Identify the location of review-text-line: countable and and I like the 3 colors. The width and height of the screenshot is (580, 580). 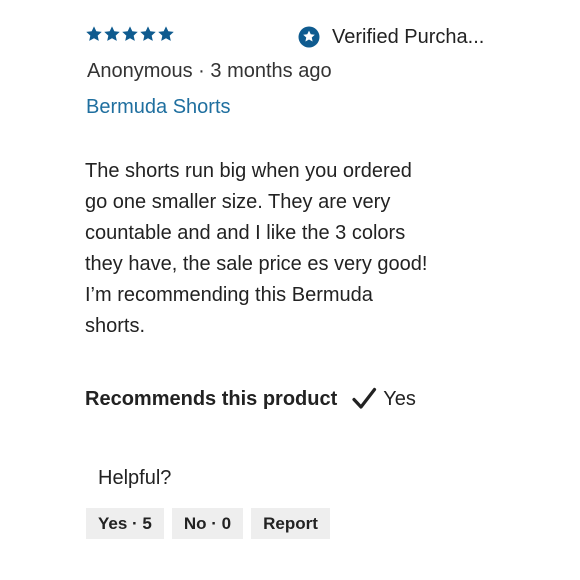
(245, 233).